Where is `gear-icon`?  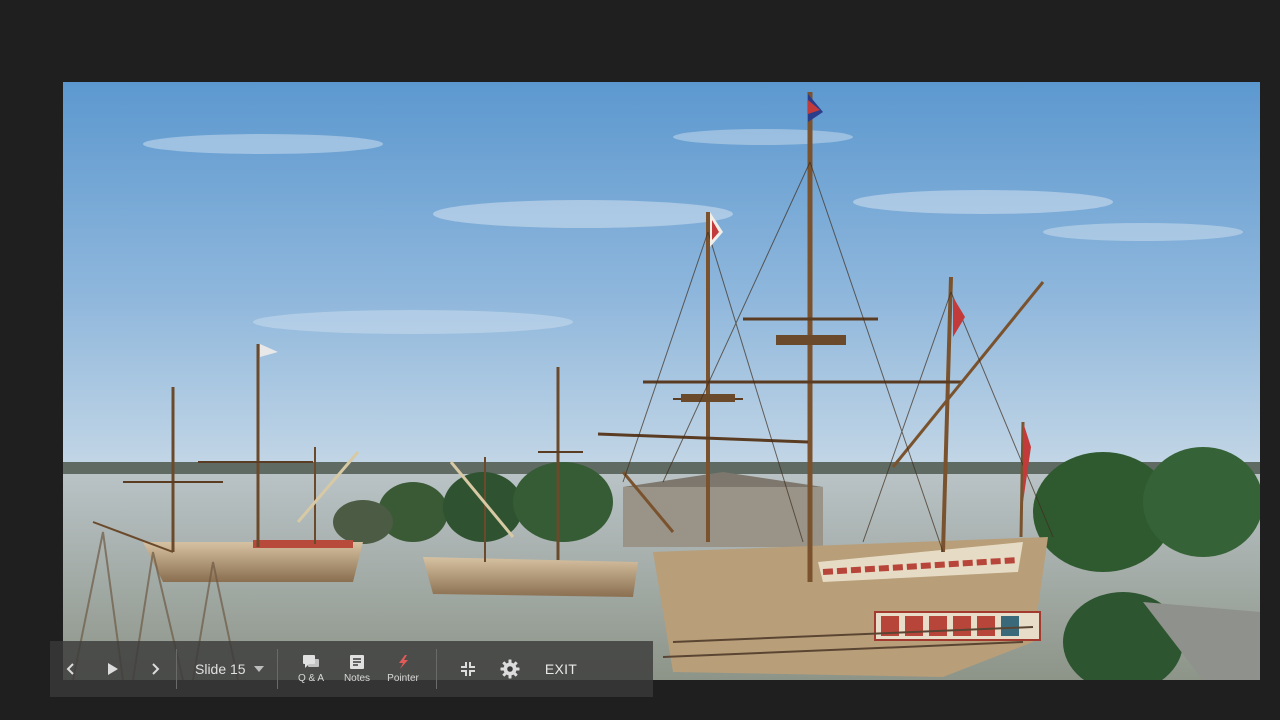
gear-icon is located at coordinates (510, 669).